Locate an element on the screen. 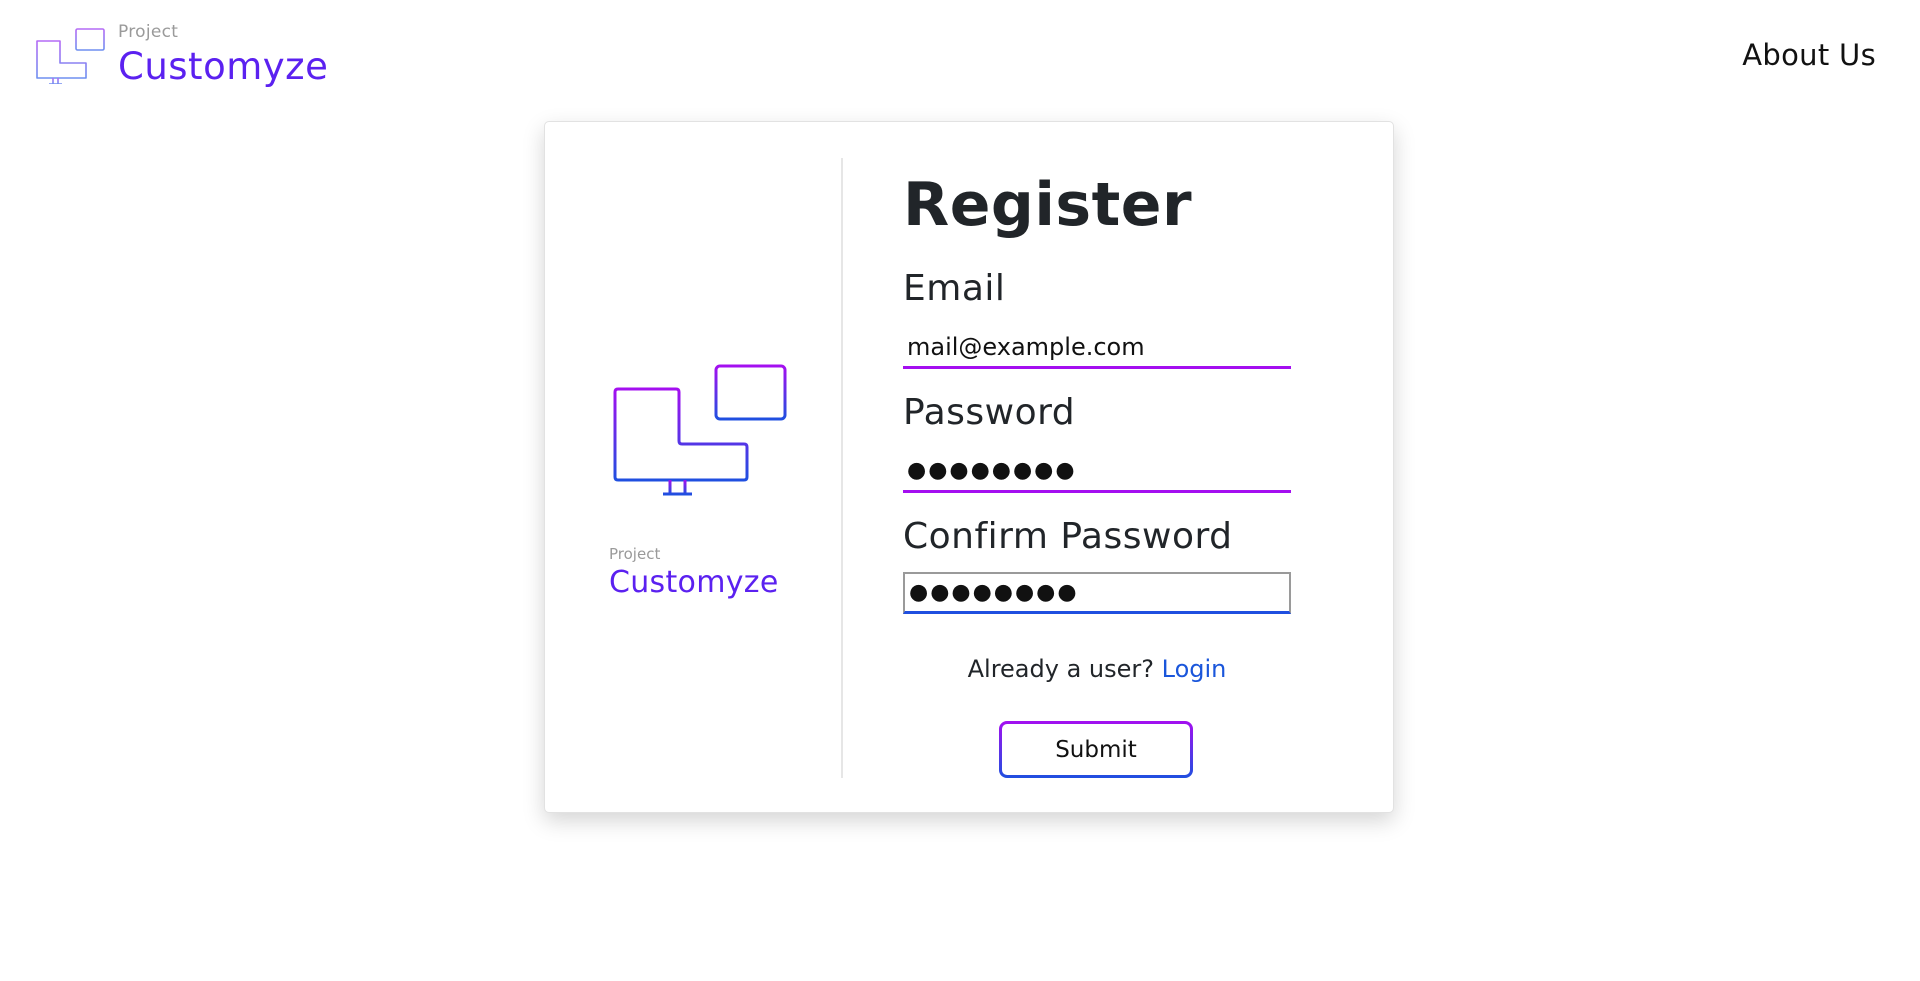 Image resolution: width=1920 pixels, height=981 pixels. submit-button: Submit is located at coordinates (1096, 749).